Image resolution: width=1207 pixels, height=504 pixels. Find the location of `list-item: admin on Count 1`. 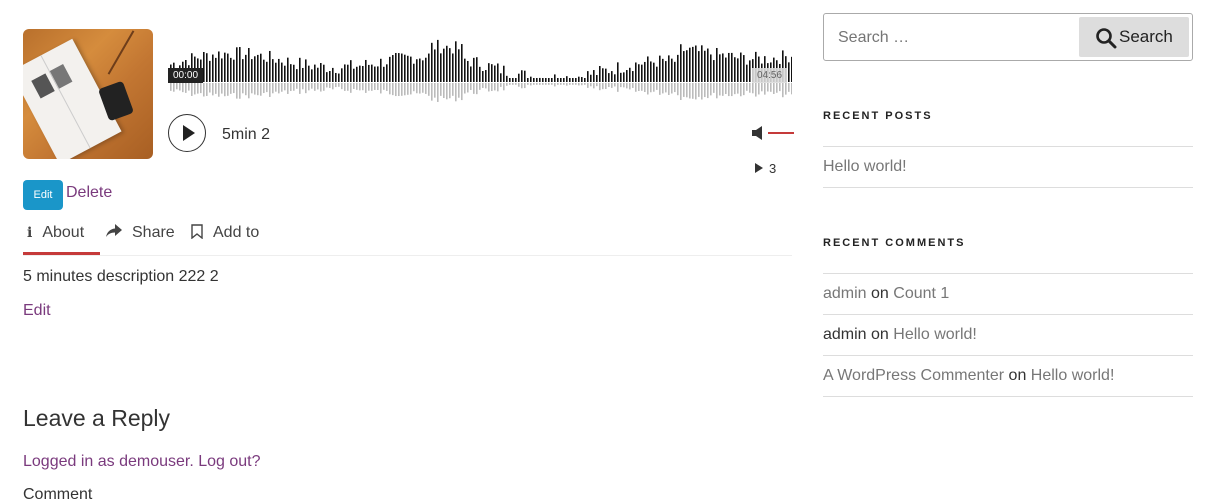

list-item: admin on Count 1 is located at coordinates (1008, 293).